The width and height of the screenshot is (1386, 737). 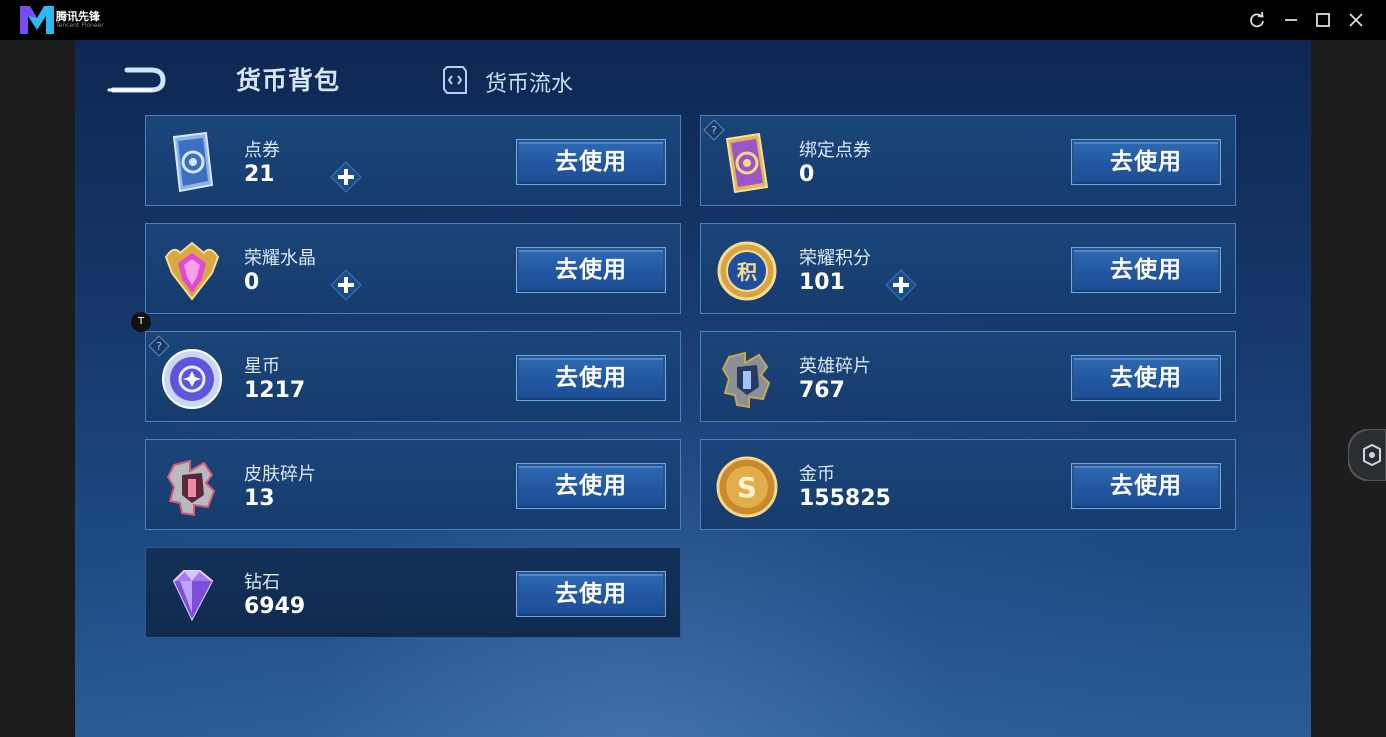 I want to click on glory-points-icon: 积, so click(x=747, y=271).